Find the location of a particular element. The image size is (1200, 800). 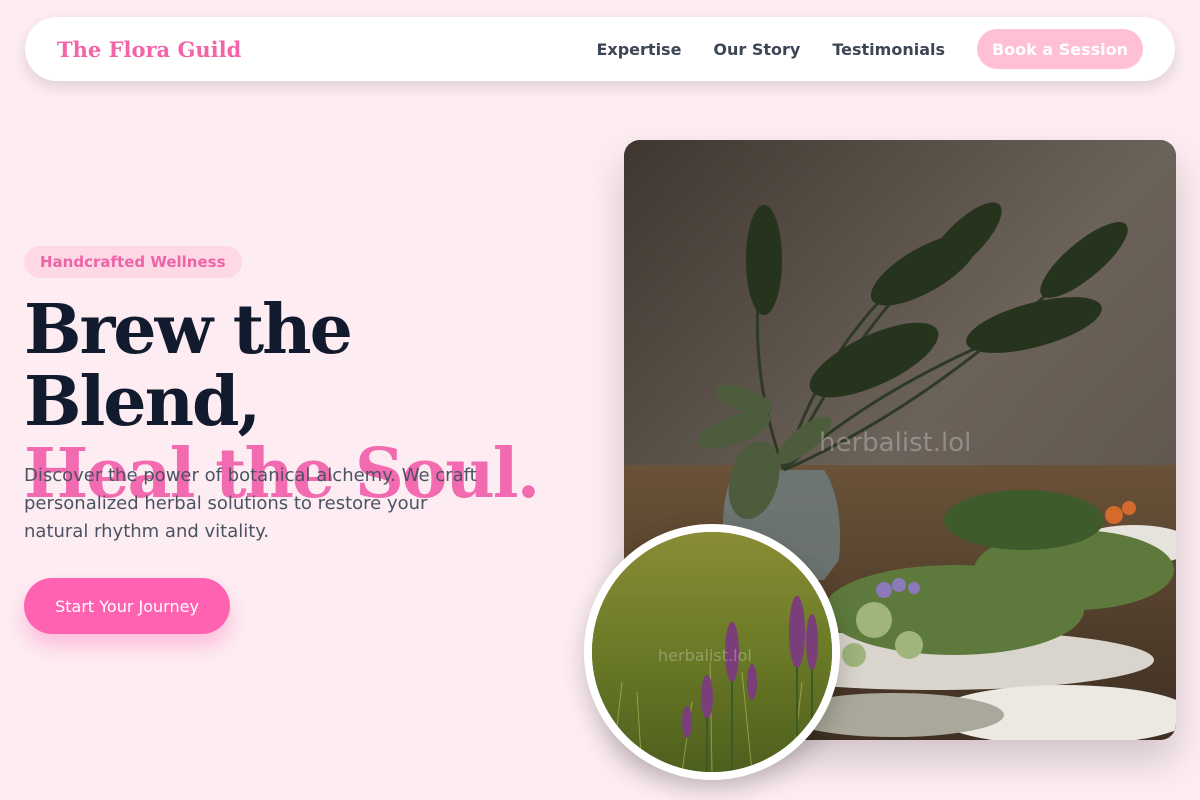

brand-logo: The Flora Guild is located at coordinates (149, 49).